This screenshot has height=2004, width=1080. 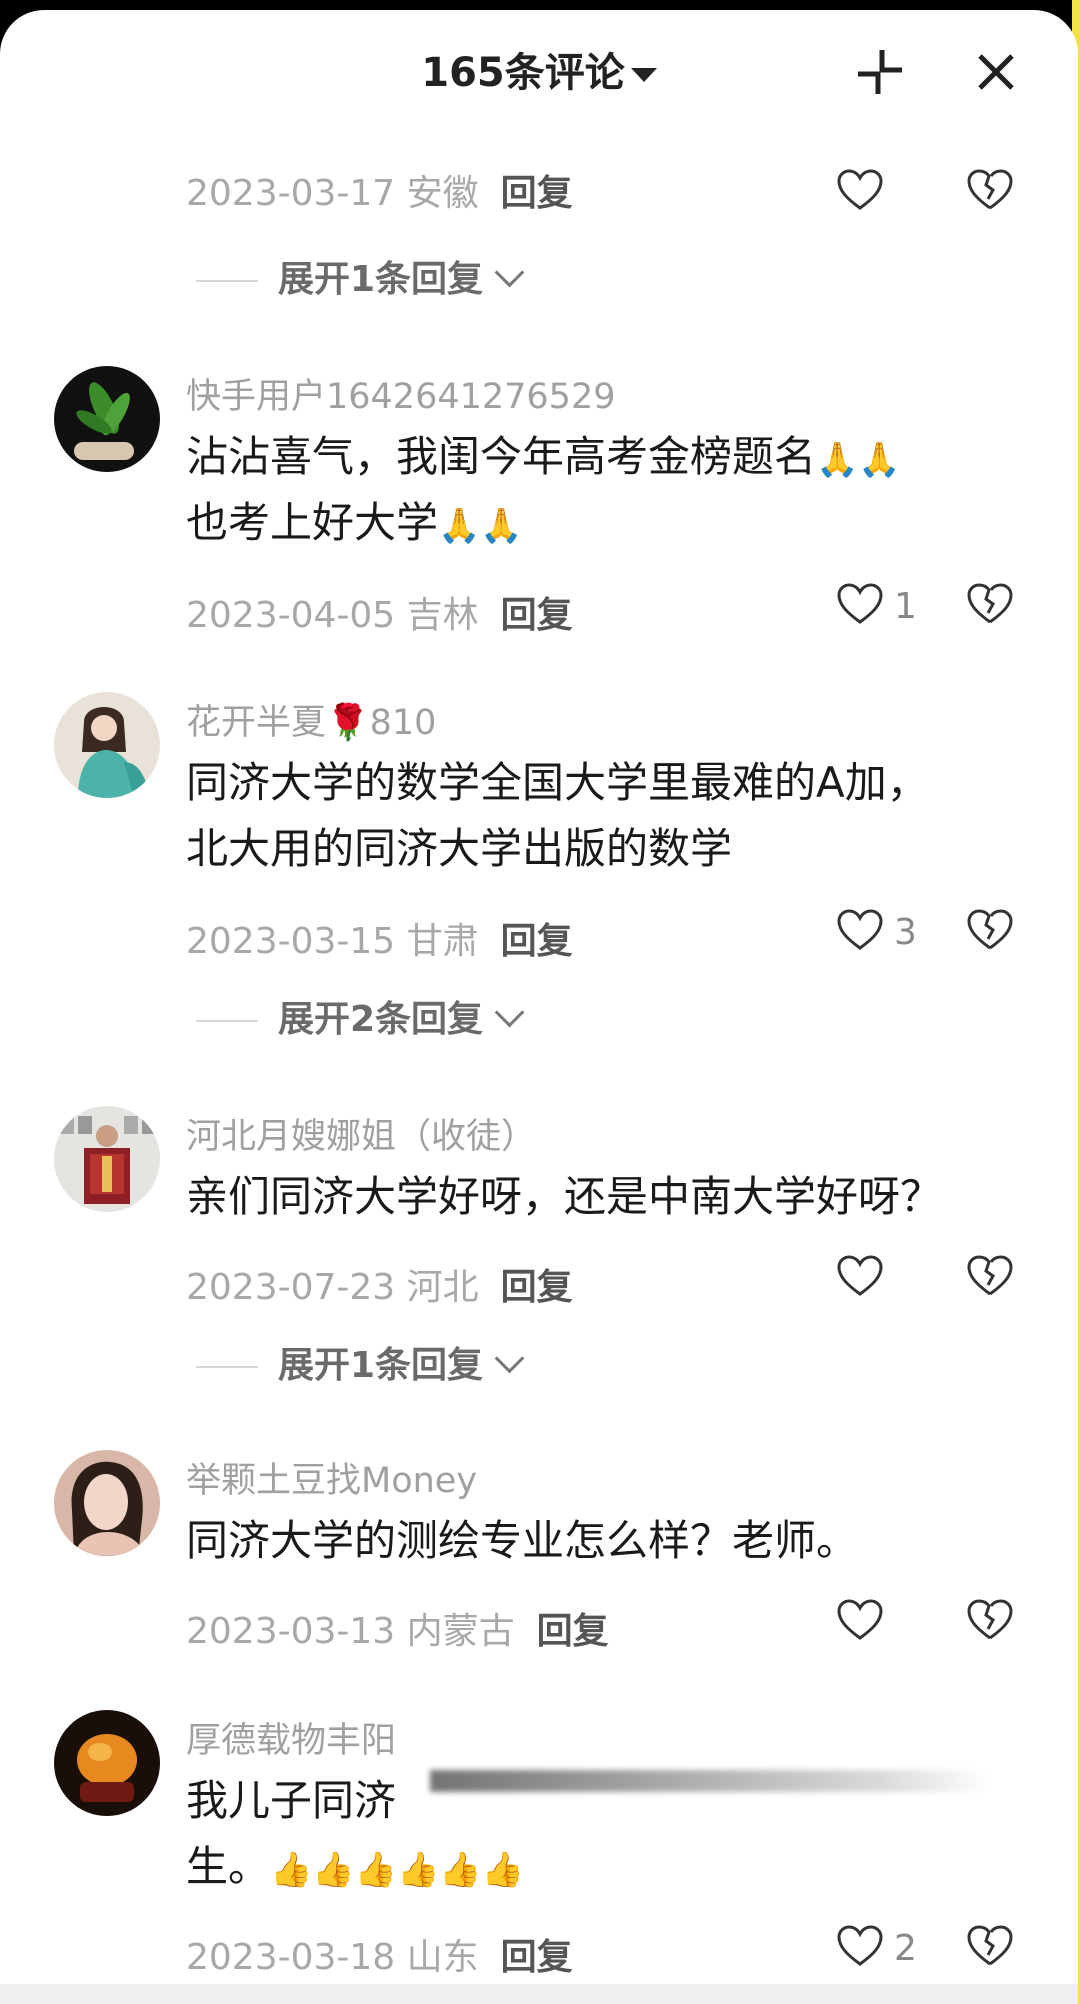 I want to click on comment-meta: 2023-03-15 甘肃 回复, so click(x=379, y=938).